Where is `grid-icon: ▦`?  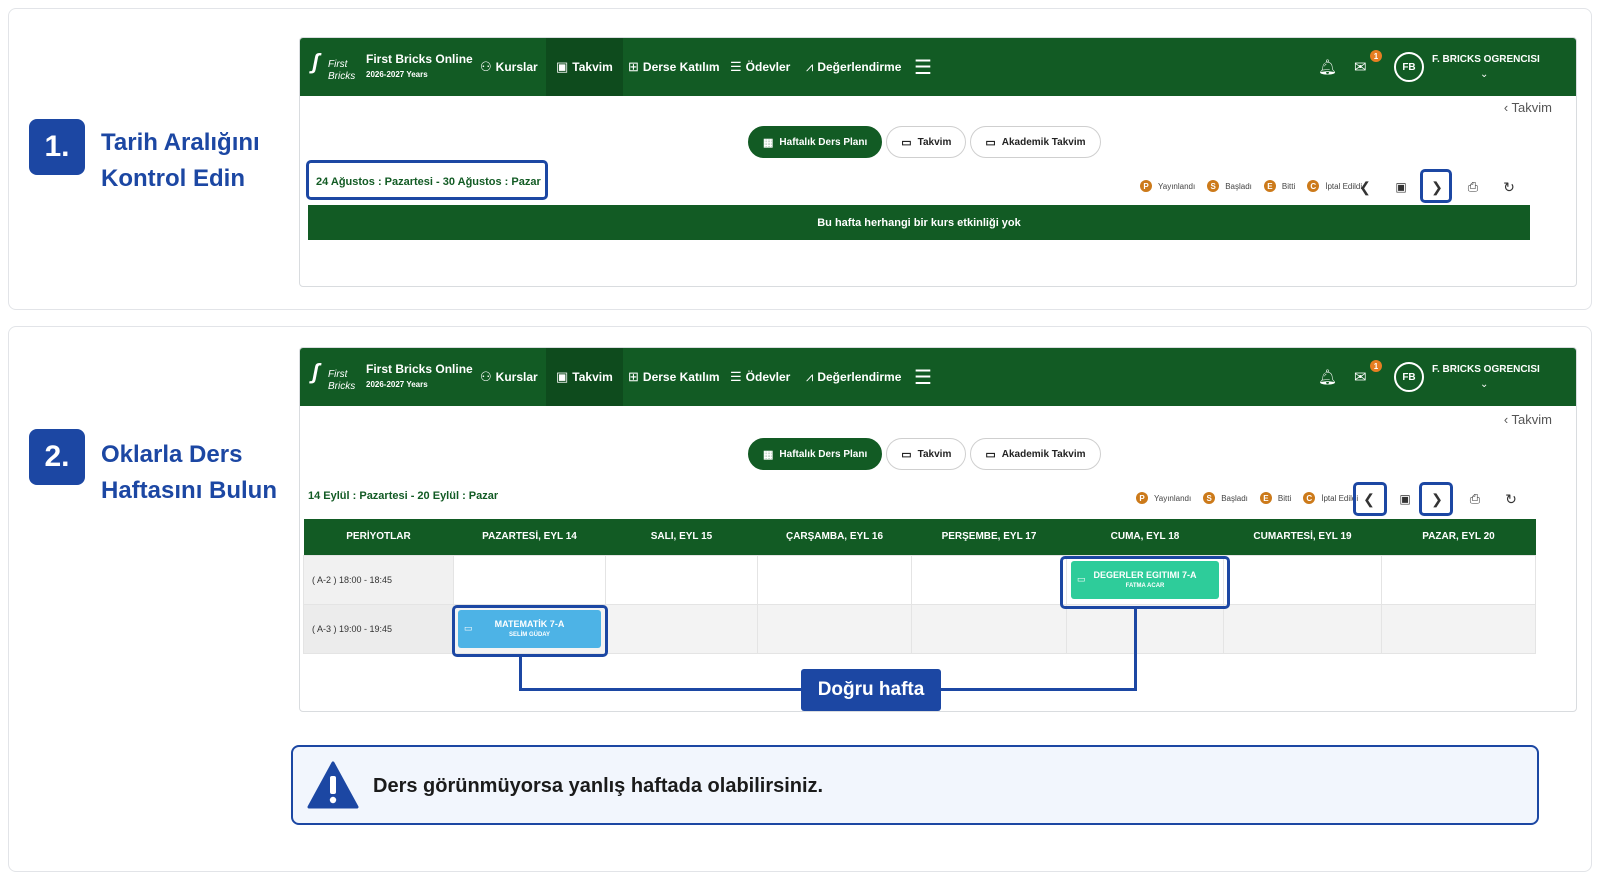
grid-icon: ▦ is located at coordinates (768, 454).